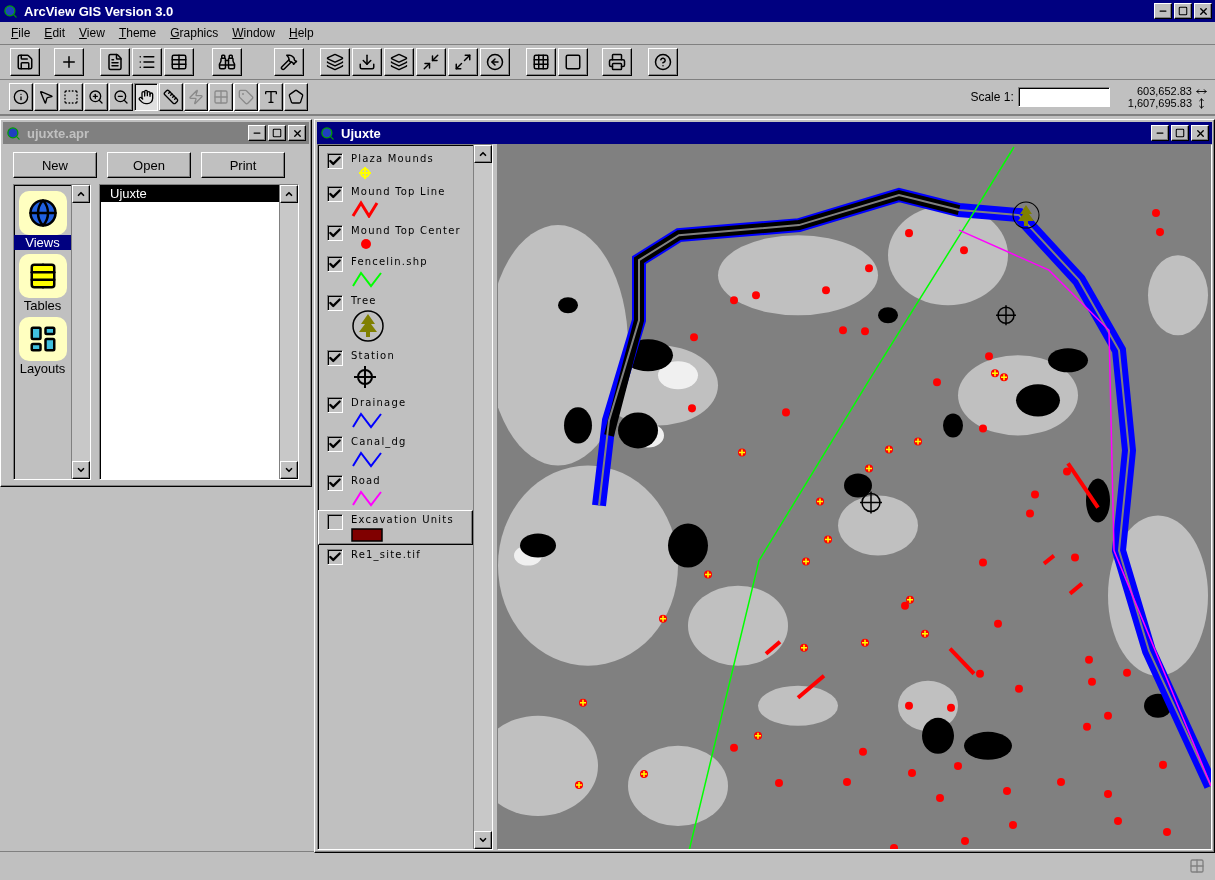  I want to click on help-button, so click(663, 62).